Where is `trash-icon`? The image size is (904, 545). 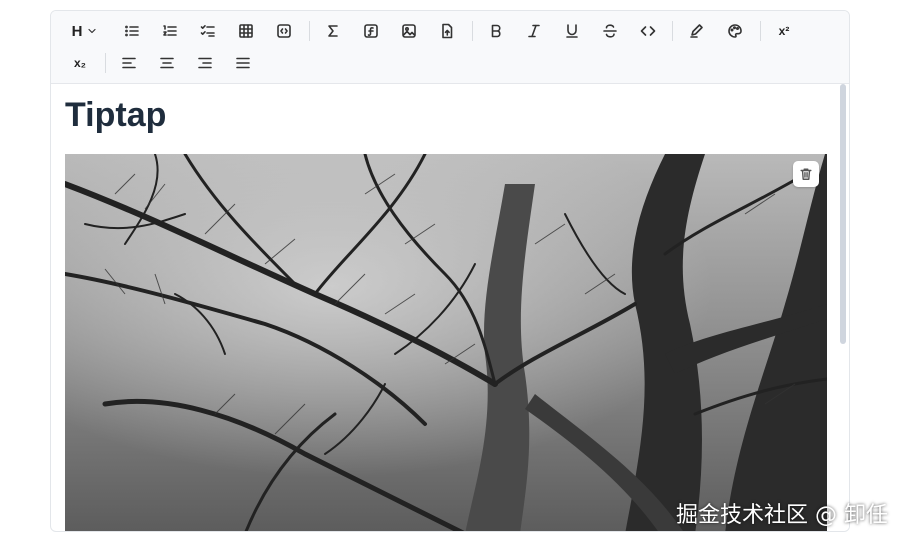
trash-icon is located at coordinates (806, 174).